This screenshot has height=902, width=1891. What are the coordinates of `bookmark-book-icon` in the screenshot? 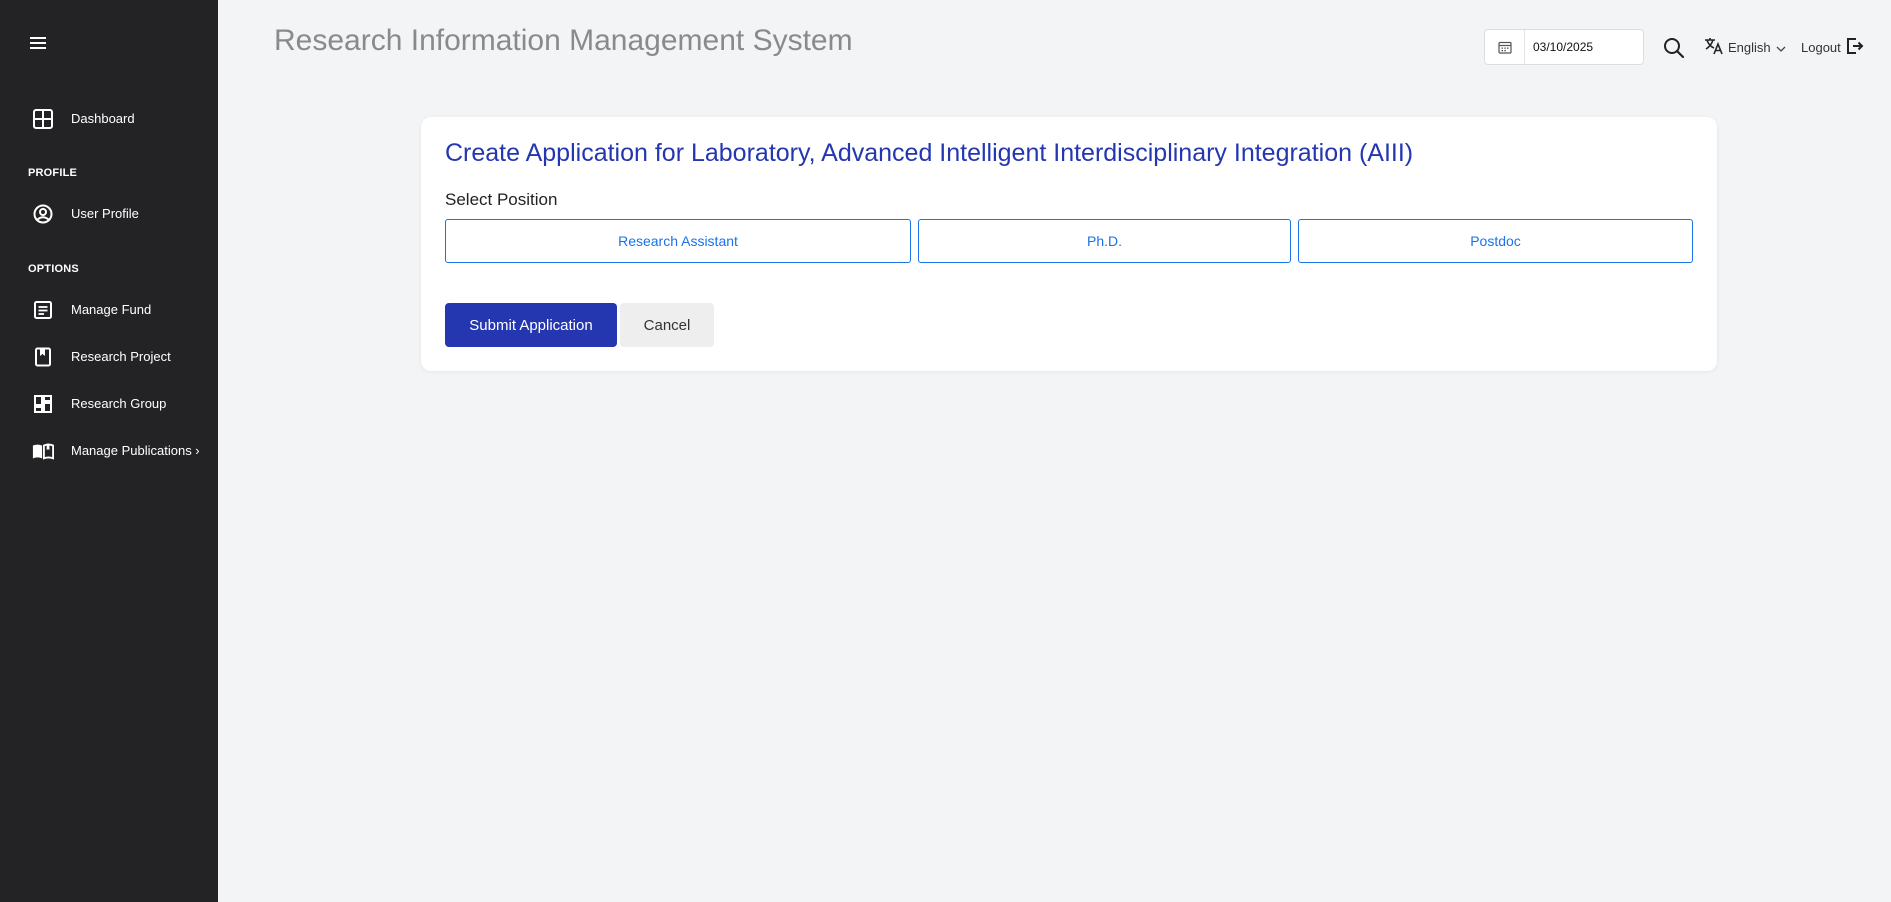 It's located at (43, 357).